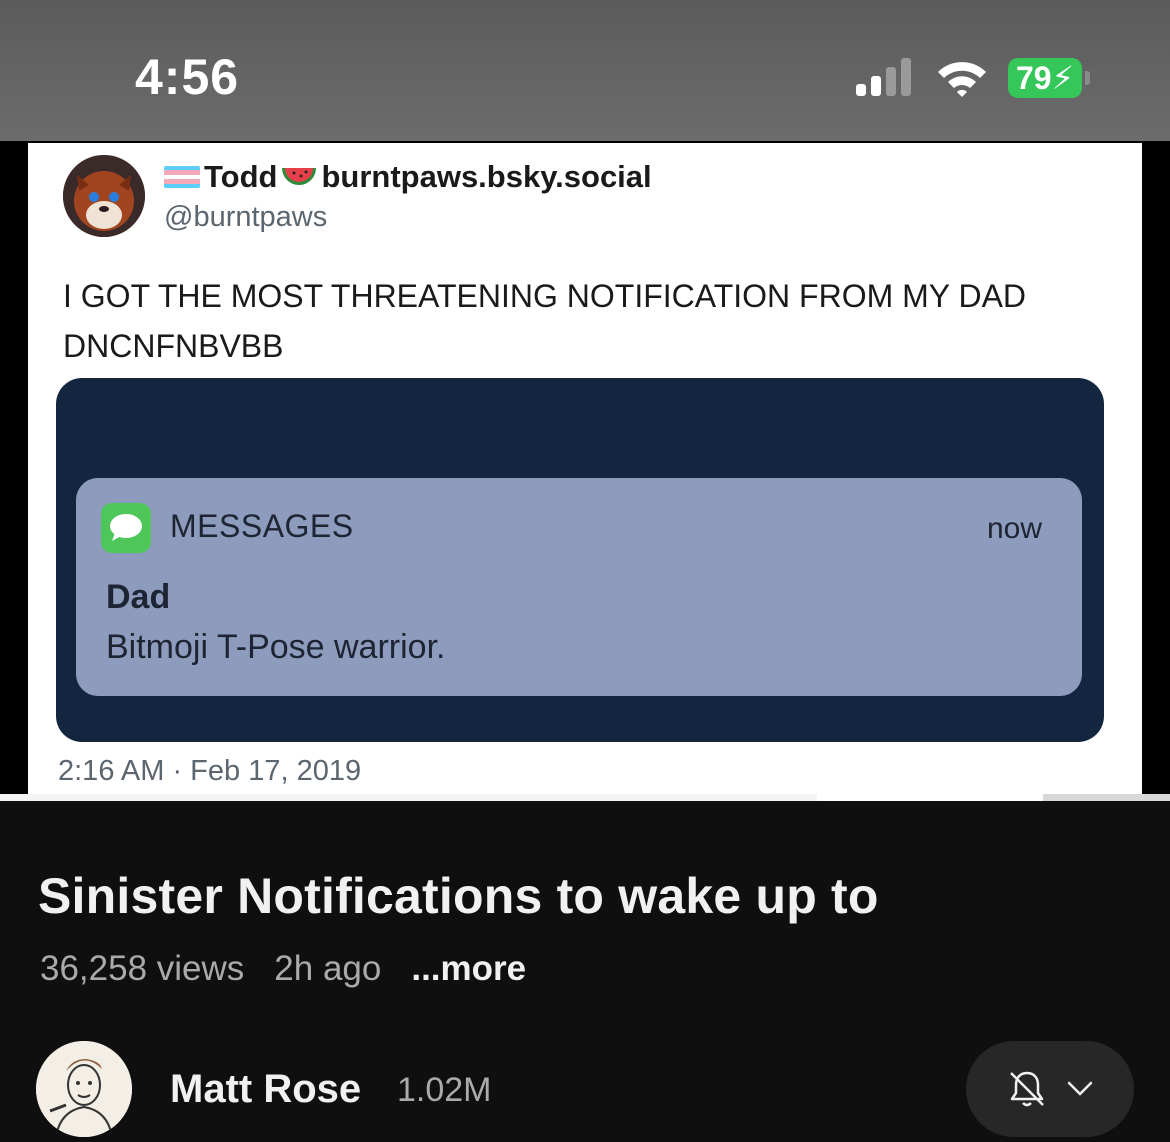  What do you see at coordinates (585, 70) in the screenshot?
I see `status-bar: 4:56 79⚡︎` at bounding box center [585, 70].